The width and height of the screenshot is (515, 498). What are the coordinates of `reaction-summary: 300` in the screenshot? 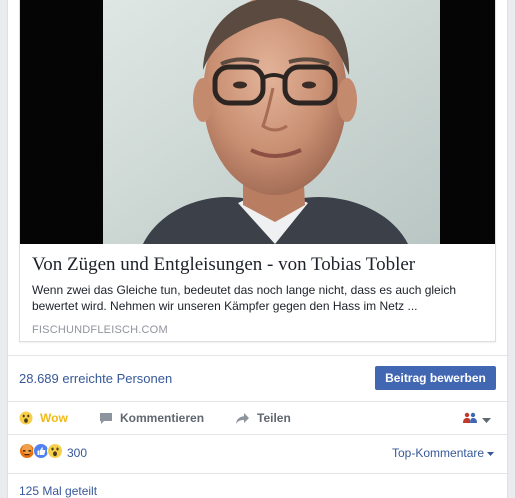 It's located at (53, 453).